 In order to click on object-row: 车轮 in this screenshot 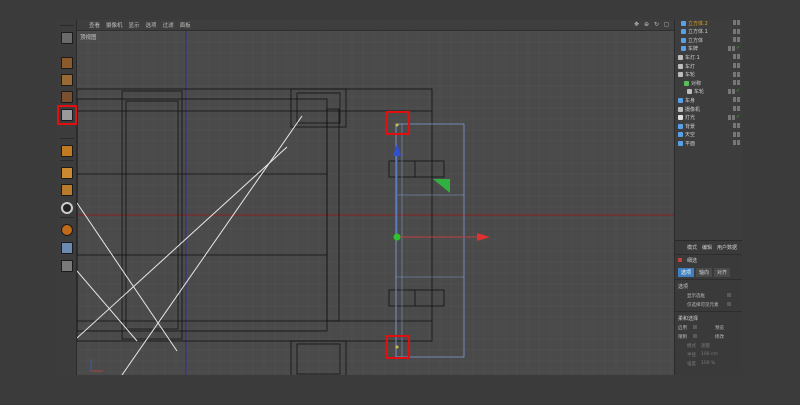, I will do `click(708, 75)`.